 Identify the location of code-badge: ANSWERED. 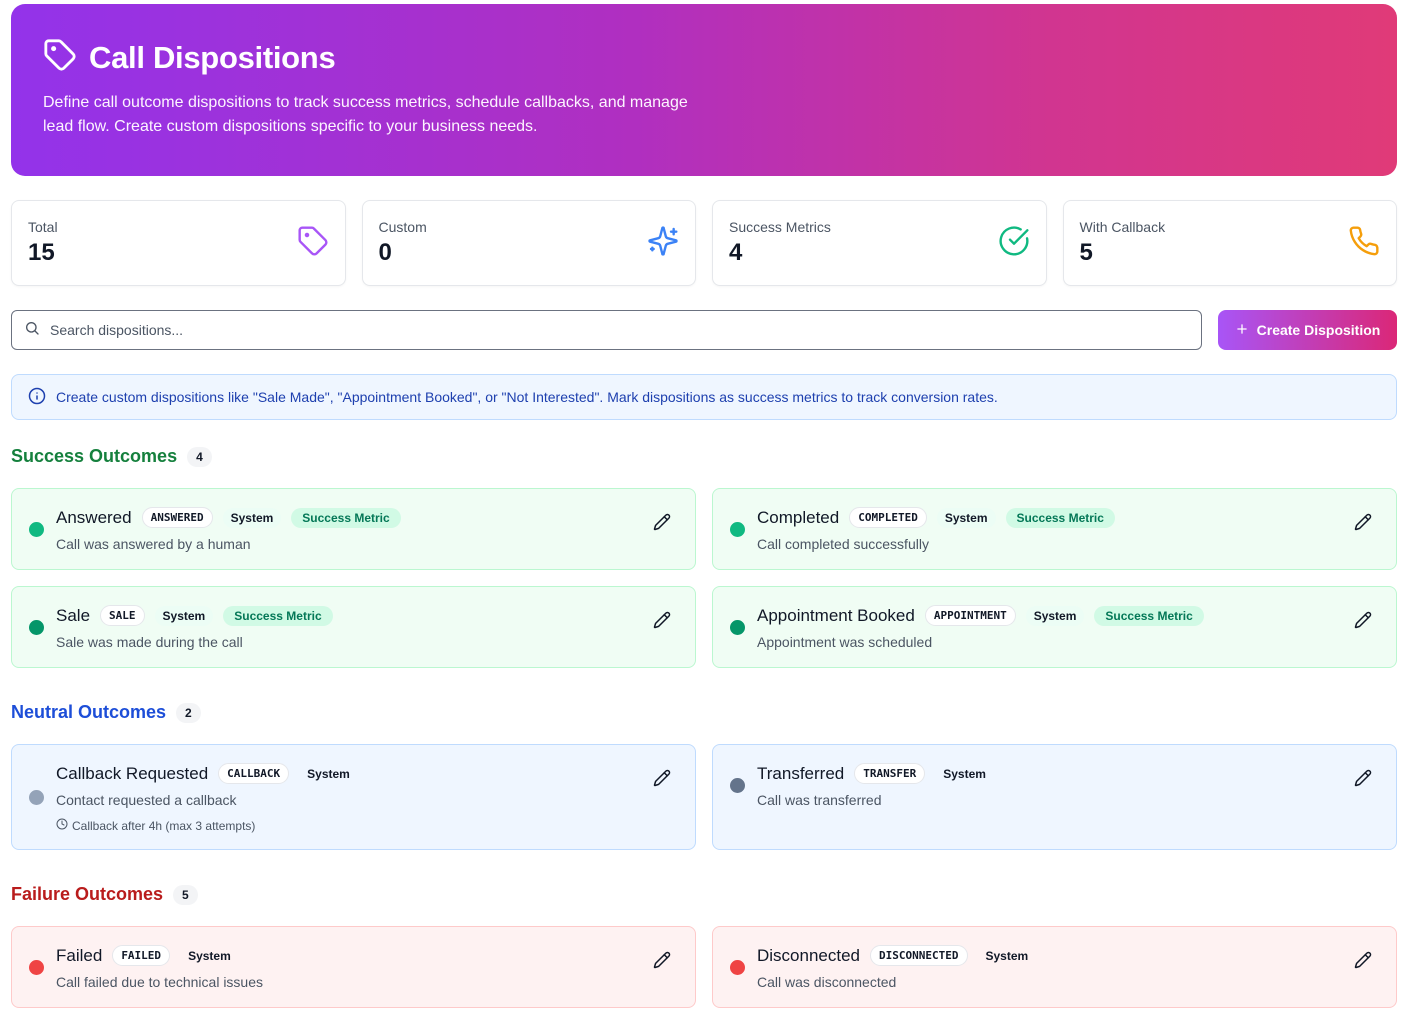
(177, 517).